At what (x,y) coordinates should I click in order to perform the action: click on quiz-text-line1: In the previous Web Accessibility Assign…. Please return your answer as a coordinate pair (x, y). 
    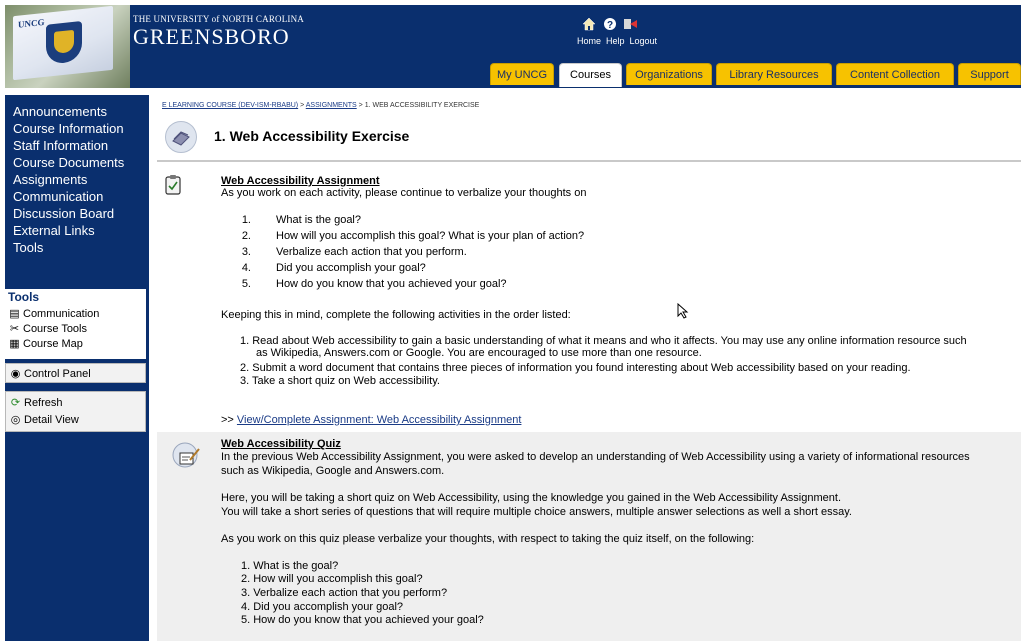
    Looking at the image, I should click on (595, 457).